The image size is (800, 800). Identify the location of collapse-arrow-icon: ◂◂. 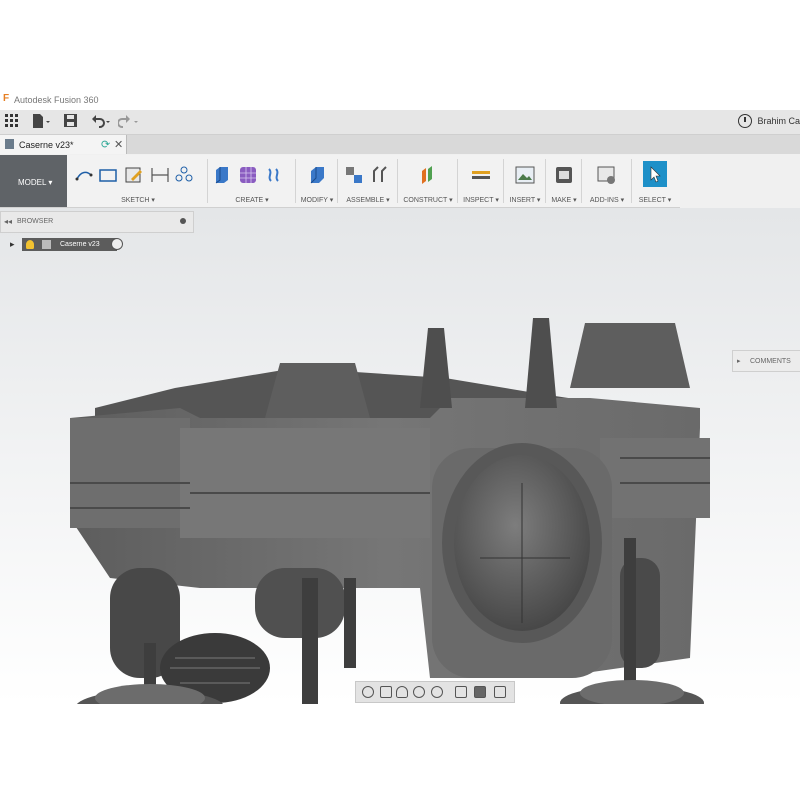
(8, 221).